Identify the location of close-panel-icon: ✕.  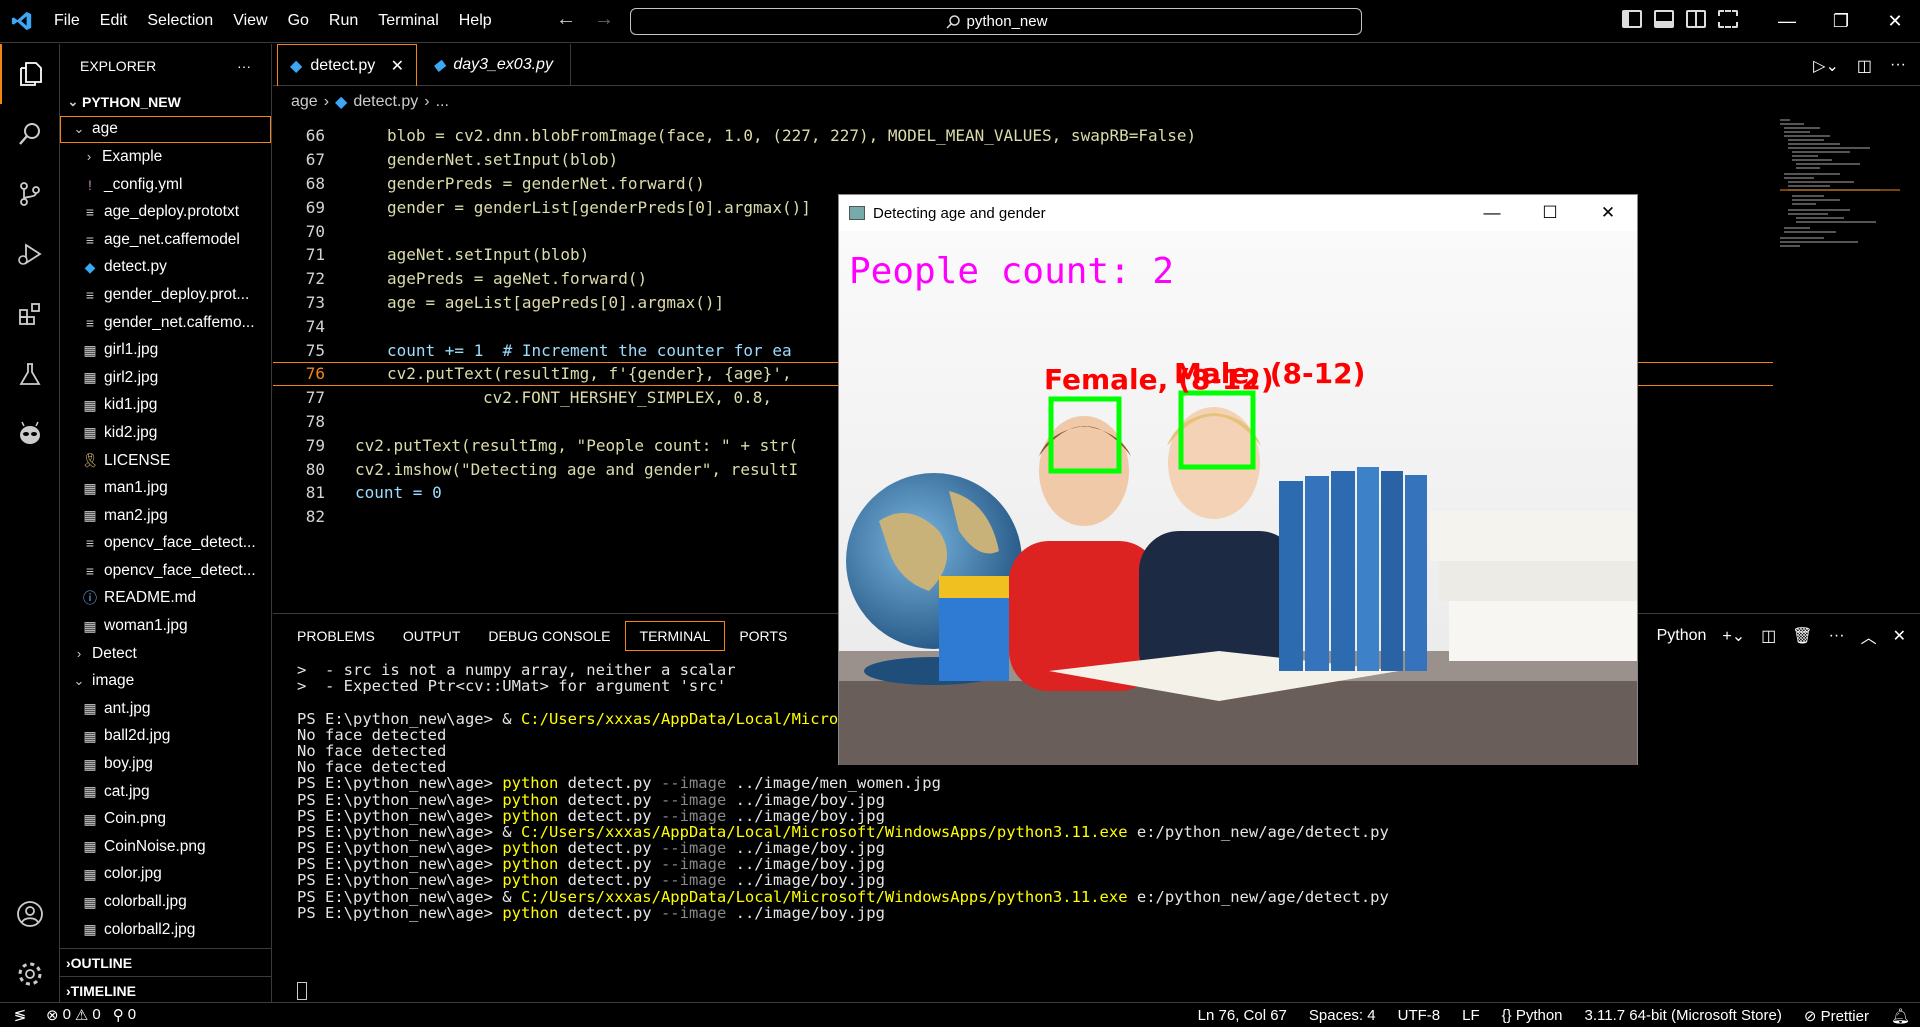
(1899, 636).